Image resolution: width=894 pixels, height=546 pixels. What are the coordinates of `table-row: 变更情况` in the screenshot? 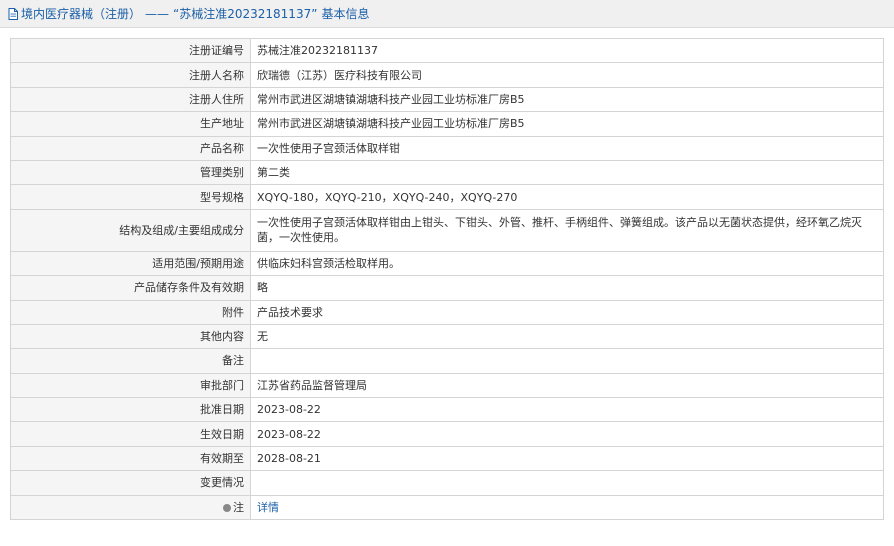 It's located at (447, 483).